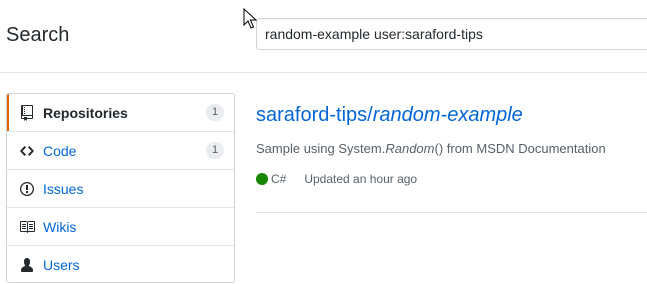 The image size is (647, 284). Describe the element at coordinates (60, 226) in the screenshot. I see `menu-item-label: Wikis` at that location.